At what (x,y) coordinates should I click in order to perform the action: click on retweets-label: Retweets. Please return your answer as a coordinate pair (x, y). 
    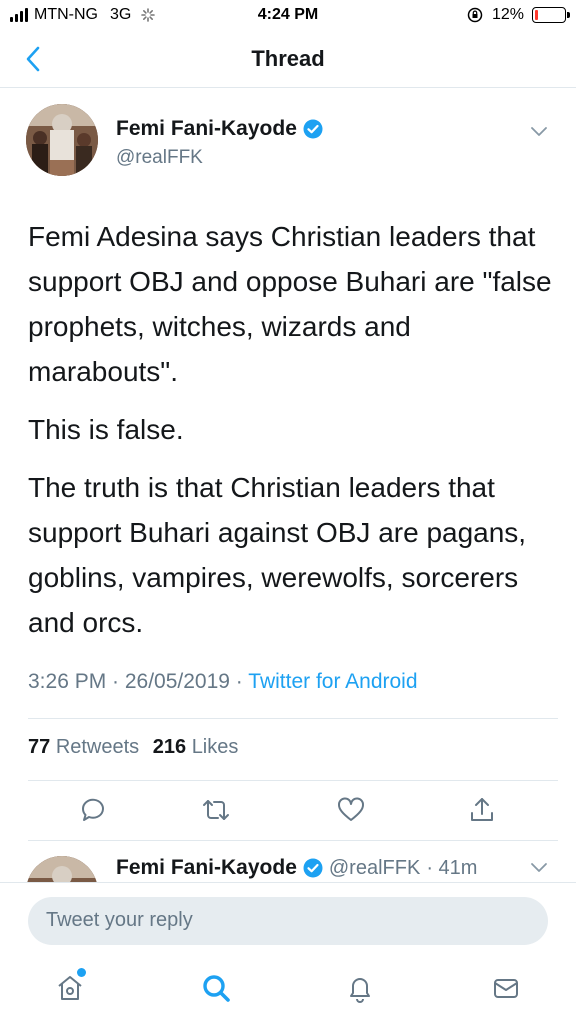
    Looking at the image, I should click on (97, 747).